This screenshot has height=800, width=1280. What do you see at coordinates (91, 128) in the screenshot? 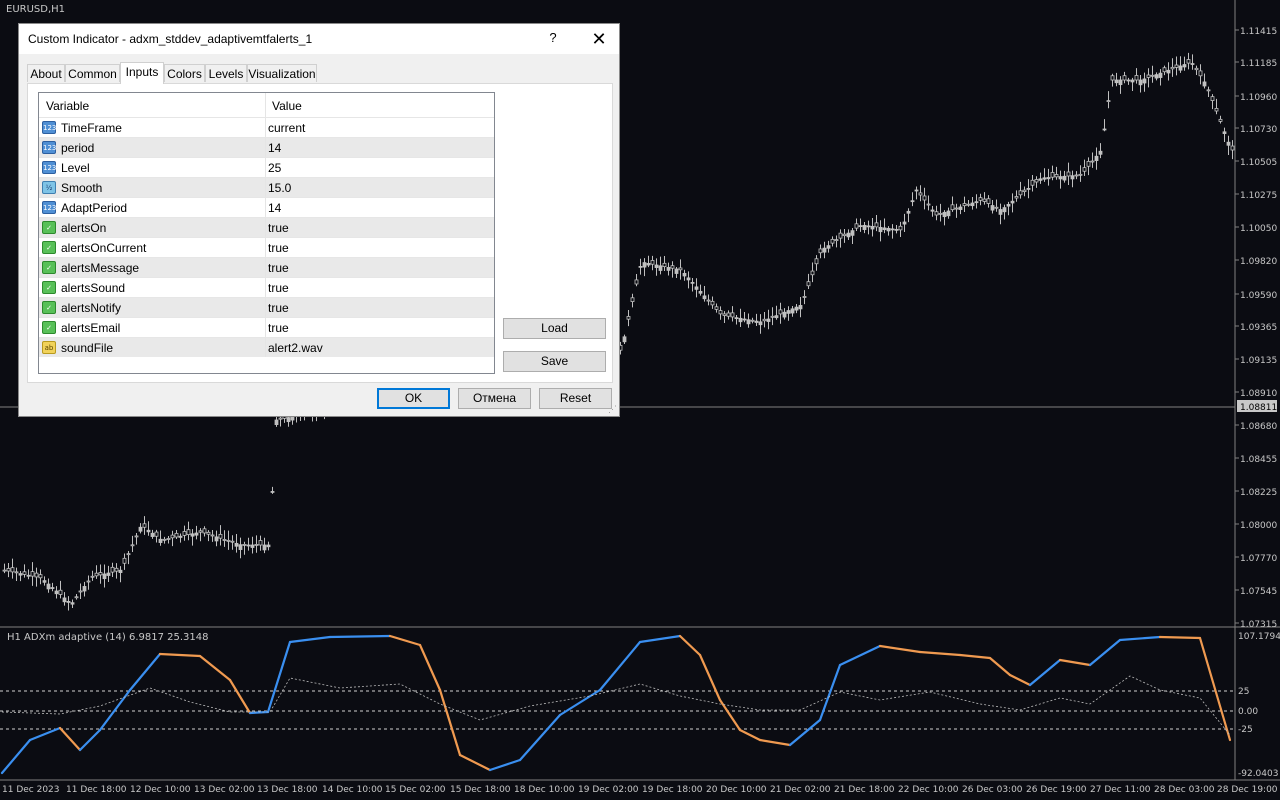
I see `param-name: TimeFrame` at bounding box center [91, 128].